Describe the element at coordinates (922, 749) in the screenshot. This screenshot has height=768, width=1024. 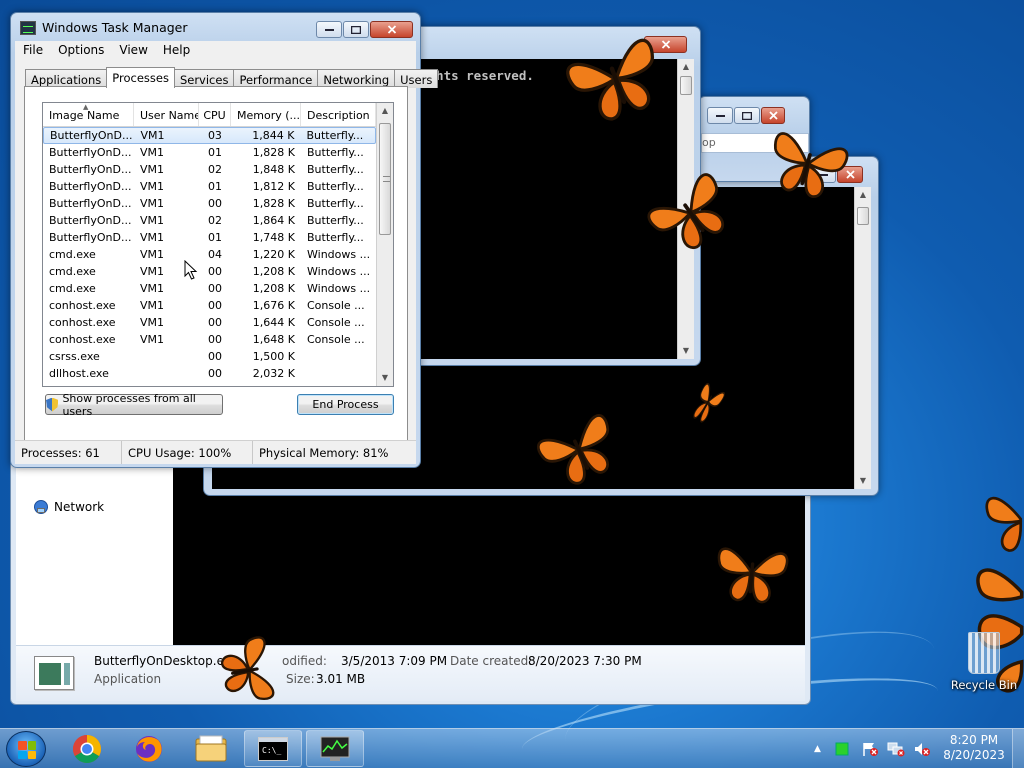
I see `volume-muted-icon` at that location.